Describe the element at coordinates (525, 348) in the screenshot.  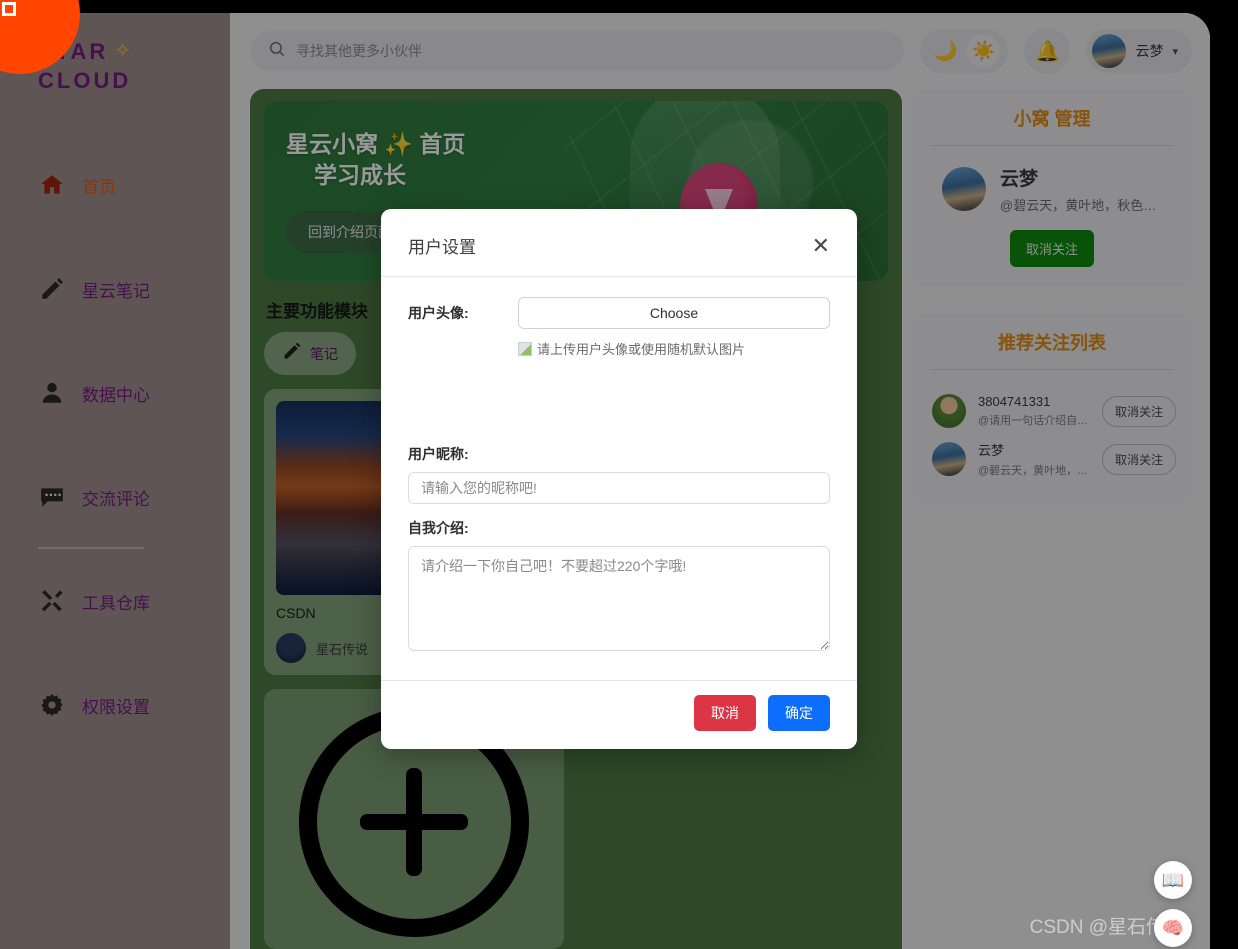
I see `broken-image-icon` at that location.